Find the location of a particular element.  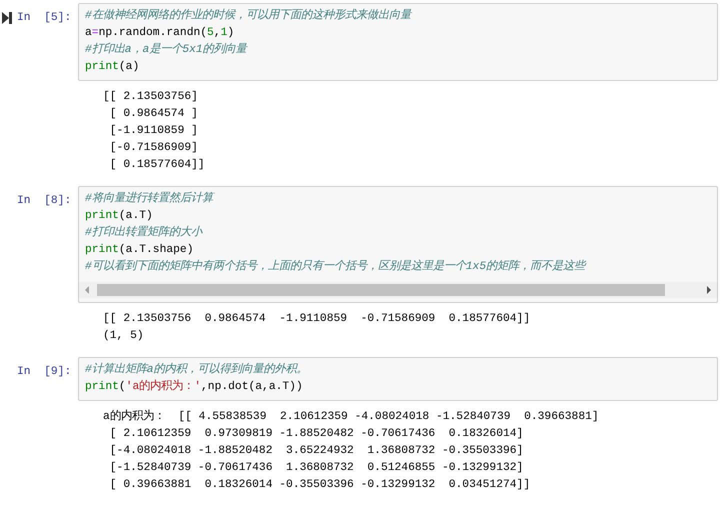

run-cell-icon is located at coordinates (7, 18).